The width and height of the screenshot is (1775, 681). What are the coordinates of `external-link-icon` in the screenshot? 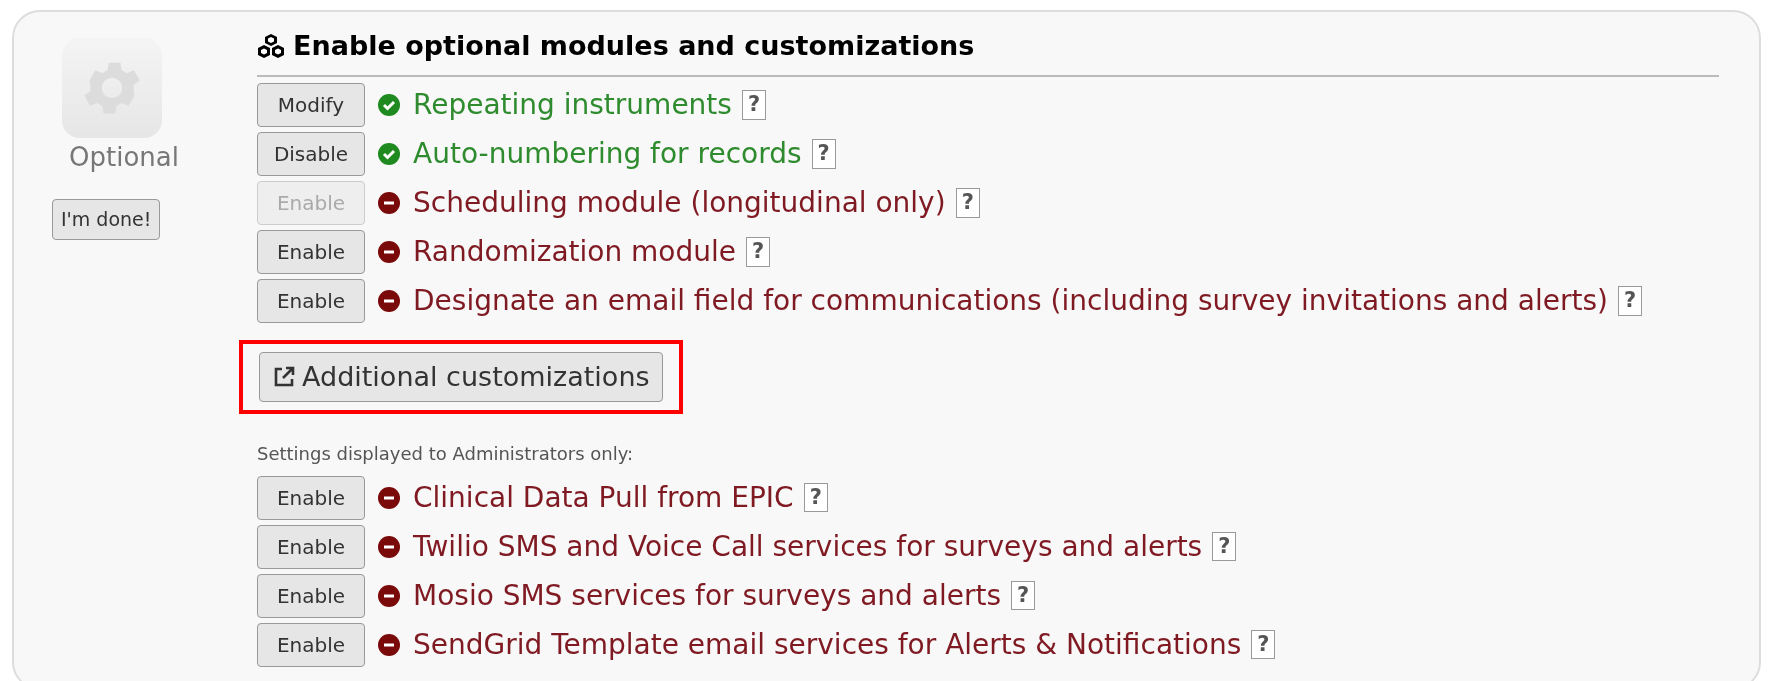 It's located at (284, 376).